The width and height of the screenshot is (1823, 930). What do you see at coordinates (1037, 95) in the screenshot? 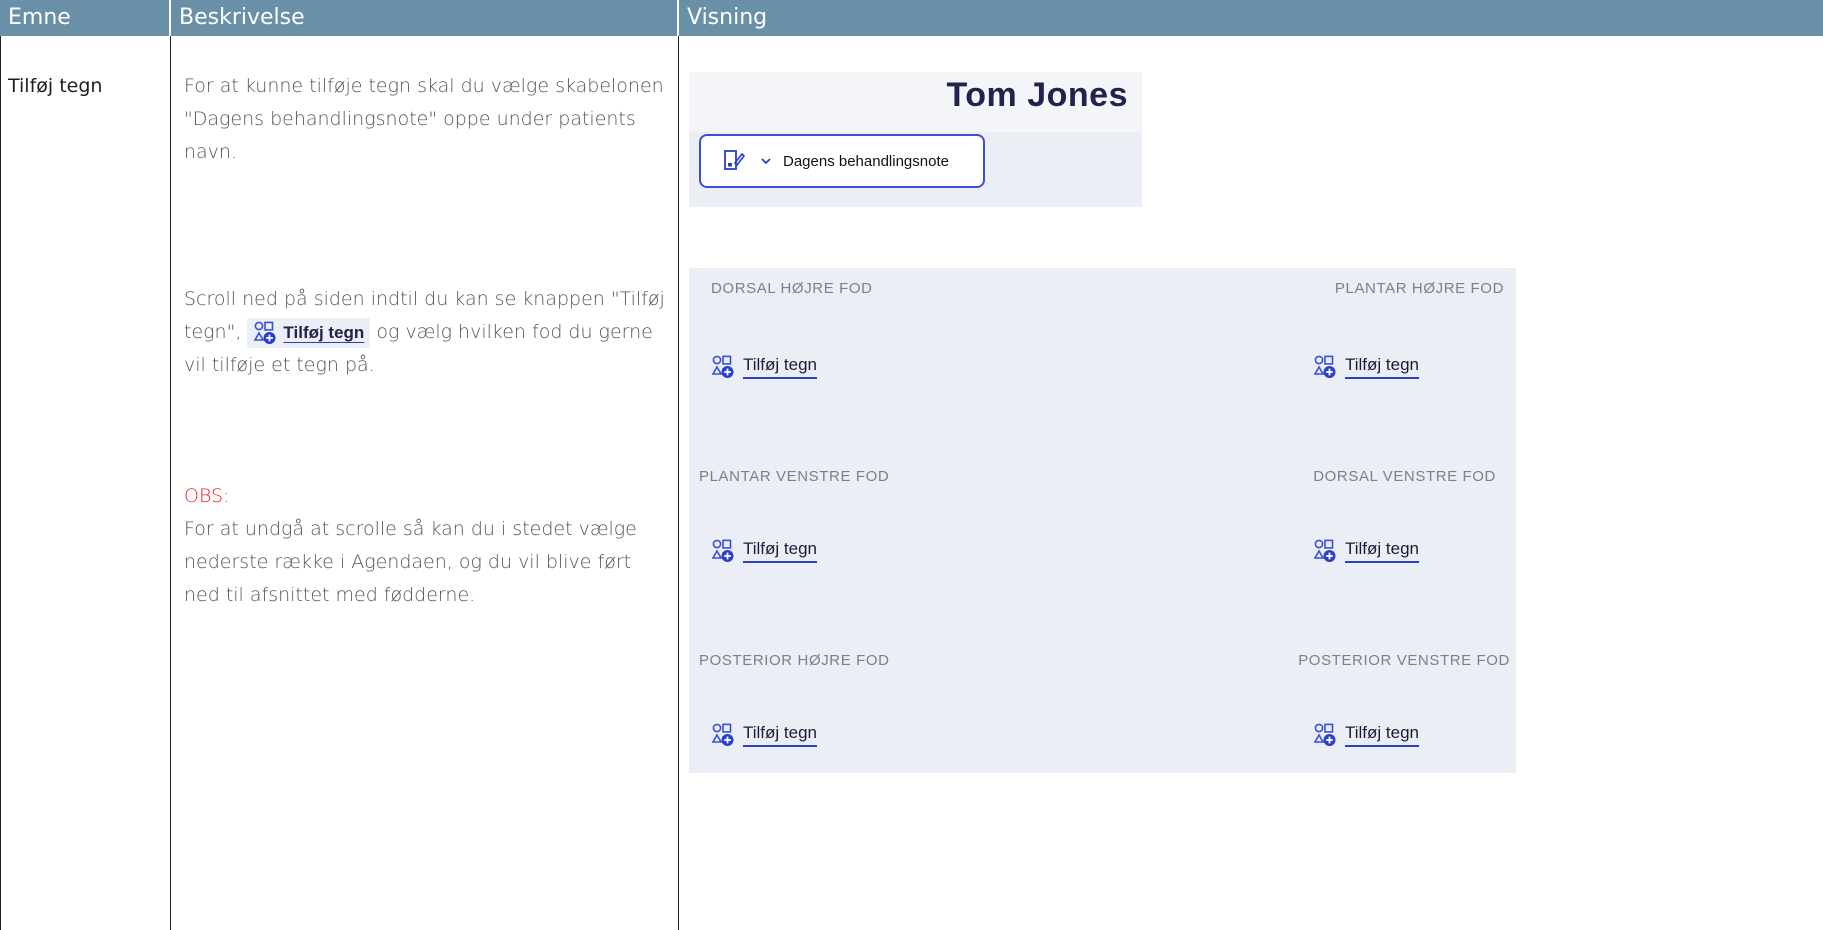
I see `patient-name: Tom Jones` at bounding box center [1037, 95].